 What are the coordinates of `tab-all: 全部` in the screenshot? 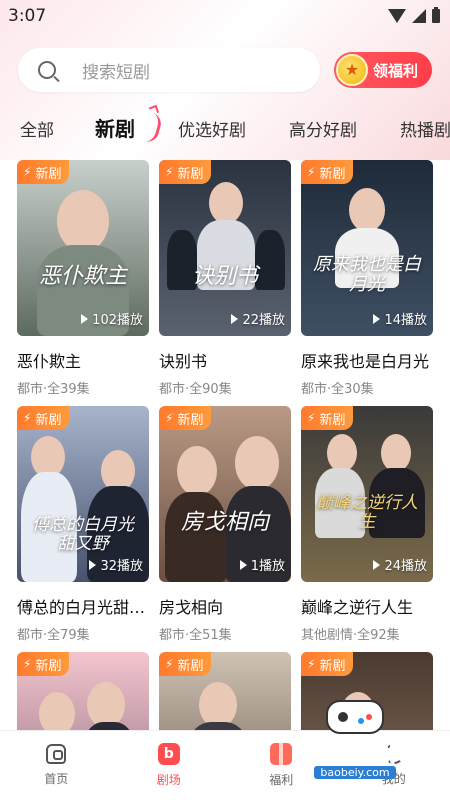 It's located at (37, 128).